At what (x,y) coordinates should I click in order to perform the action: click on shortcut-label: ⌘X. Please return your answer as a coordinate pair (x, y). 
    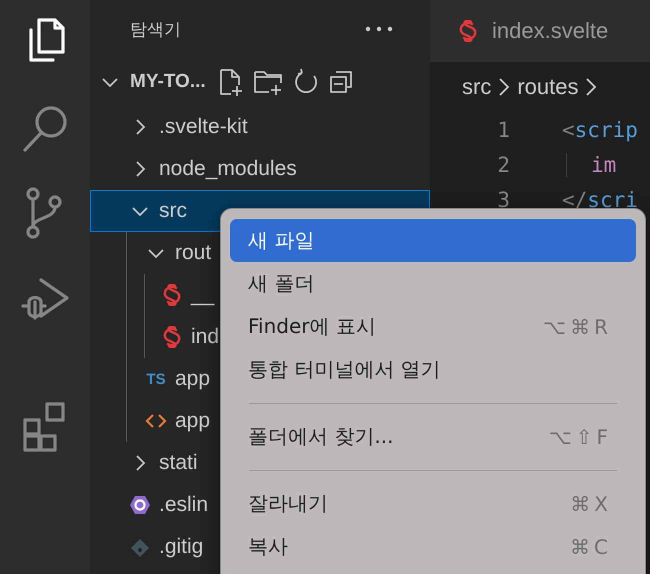
    Looking at the image, I should click on (591, 504).